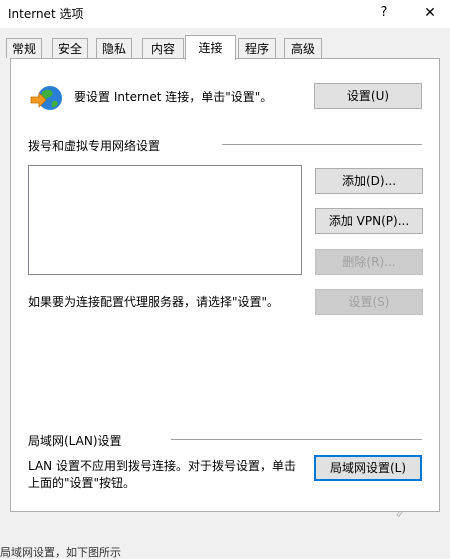  What do you see at coordinates (430, 13) in the screenshot?
I see `close-button: ✕` at bounding box center [430, 13].